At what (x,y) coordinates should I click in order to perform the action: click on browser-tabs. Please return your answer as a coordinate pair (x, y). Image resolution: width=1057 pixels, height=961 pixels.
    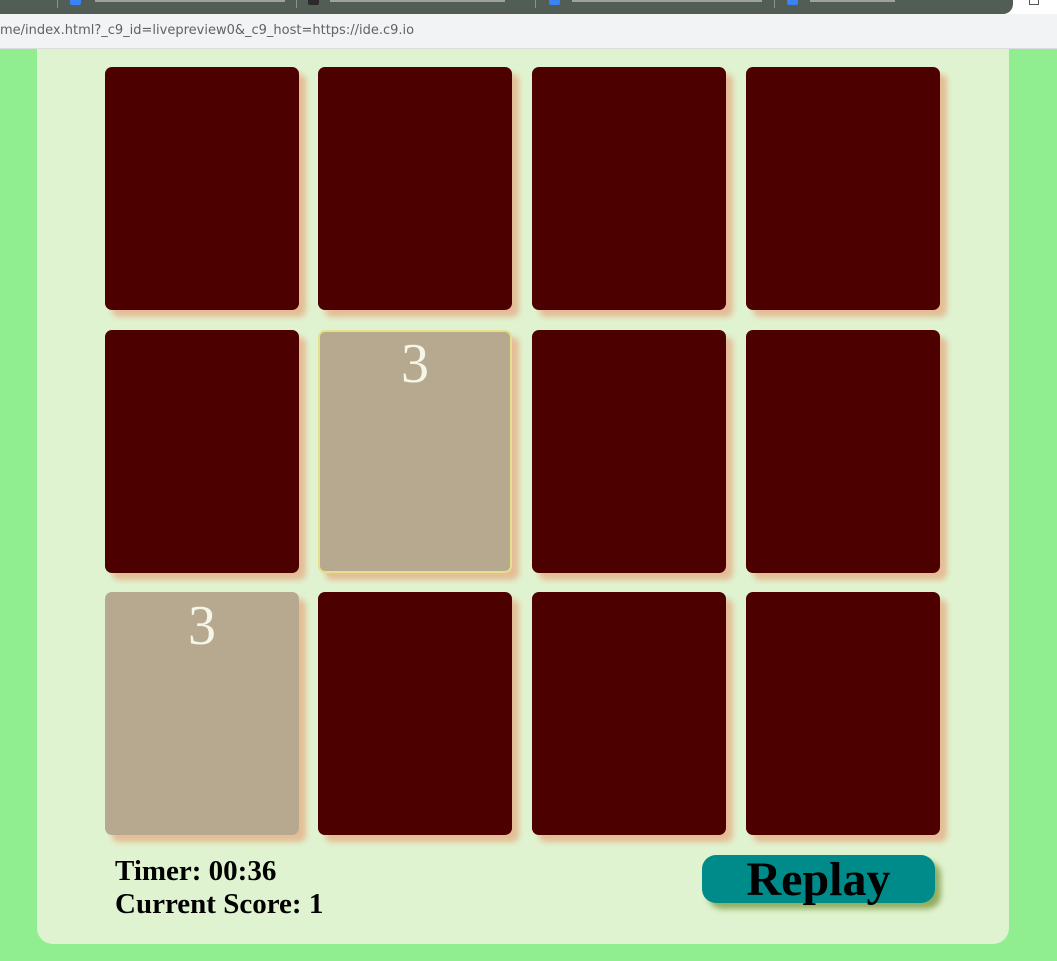
    Looking at the image, I should click on (506, 7).